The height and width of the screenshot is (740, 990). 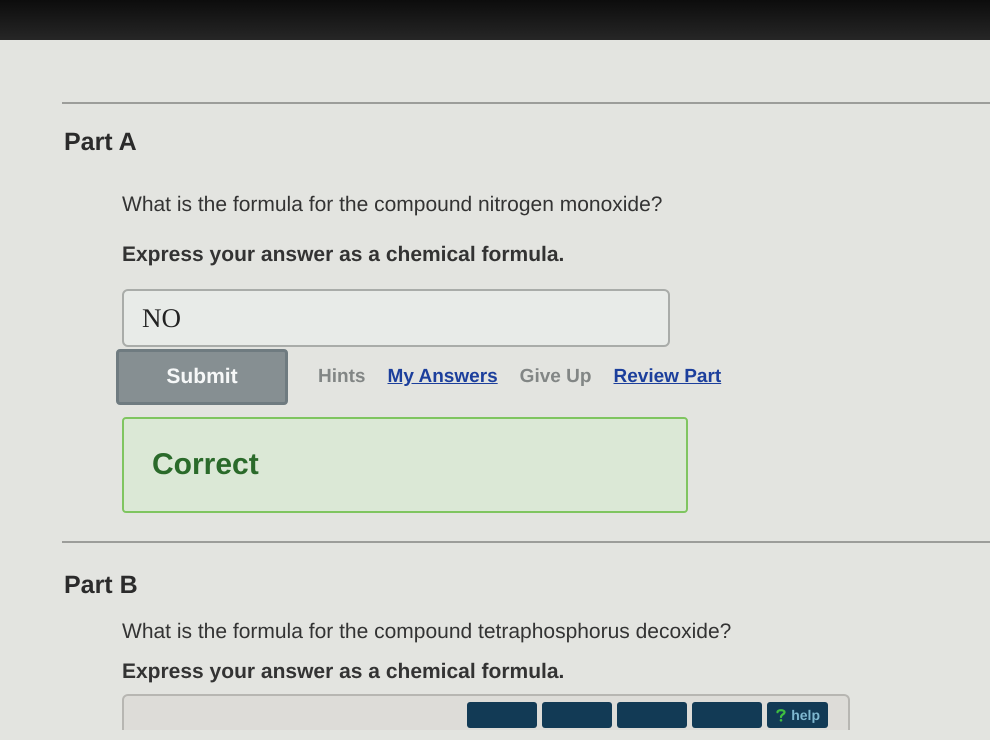 What do you see at coordinates (100, 142) in the screenshot?
I see `part-title: Part A` at bounding box center [100, 142].